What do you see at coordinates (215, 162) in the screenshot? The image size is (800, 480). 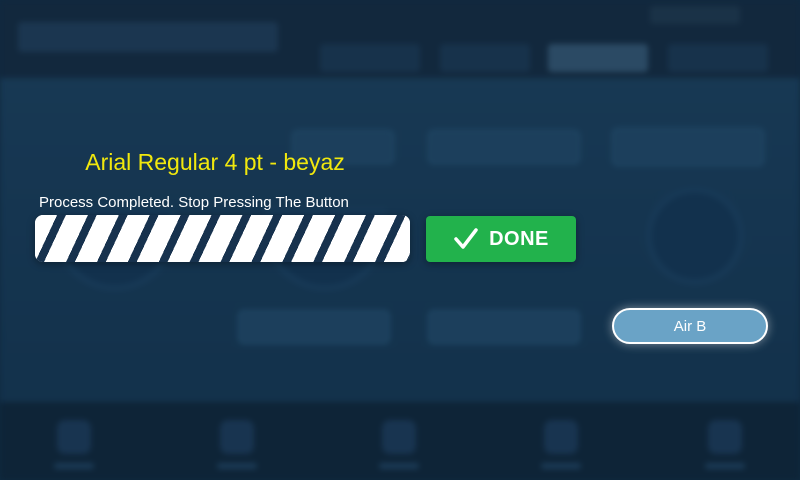 I see `dialog-title: Arial Regular 4 pt - beyaz` at bounding box center [215, 162].